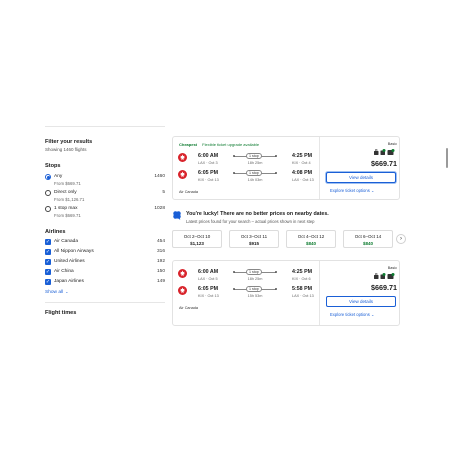  What do you see at coordinates (64, 271) in the screenshot?
I see `airline-label: Air China` at bounding box center [64, 271].